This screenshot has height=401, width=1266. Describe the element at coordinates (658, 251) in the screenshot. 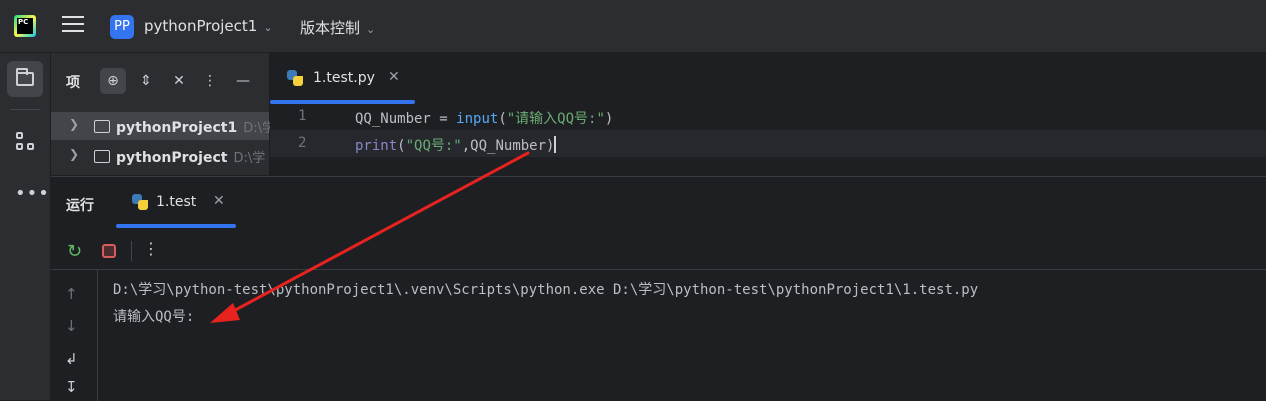

I see `run-toolbar: ↻ ⋮` at that location.